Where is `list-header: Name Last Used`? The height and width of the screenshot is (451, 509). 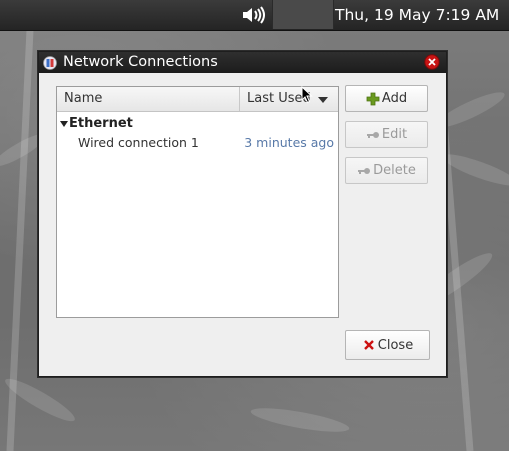
list-header: Name Last Used is located at coordinates (197, 99).